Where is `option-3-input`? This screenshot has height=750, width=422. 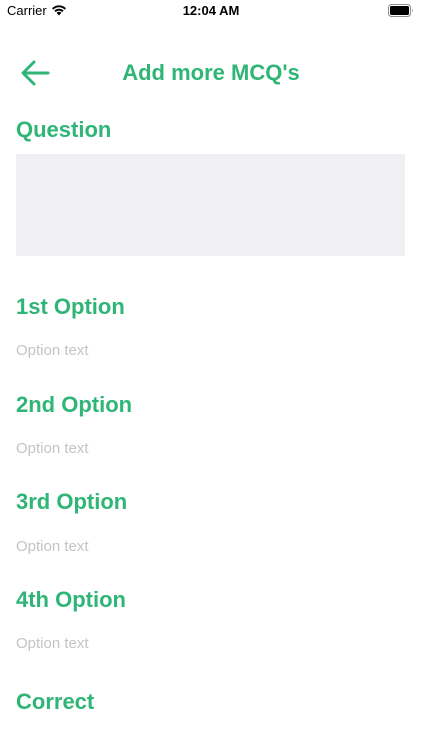 option-3-input is located at coordinates (210, 546).